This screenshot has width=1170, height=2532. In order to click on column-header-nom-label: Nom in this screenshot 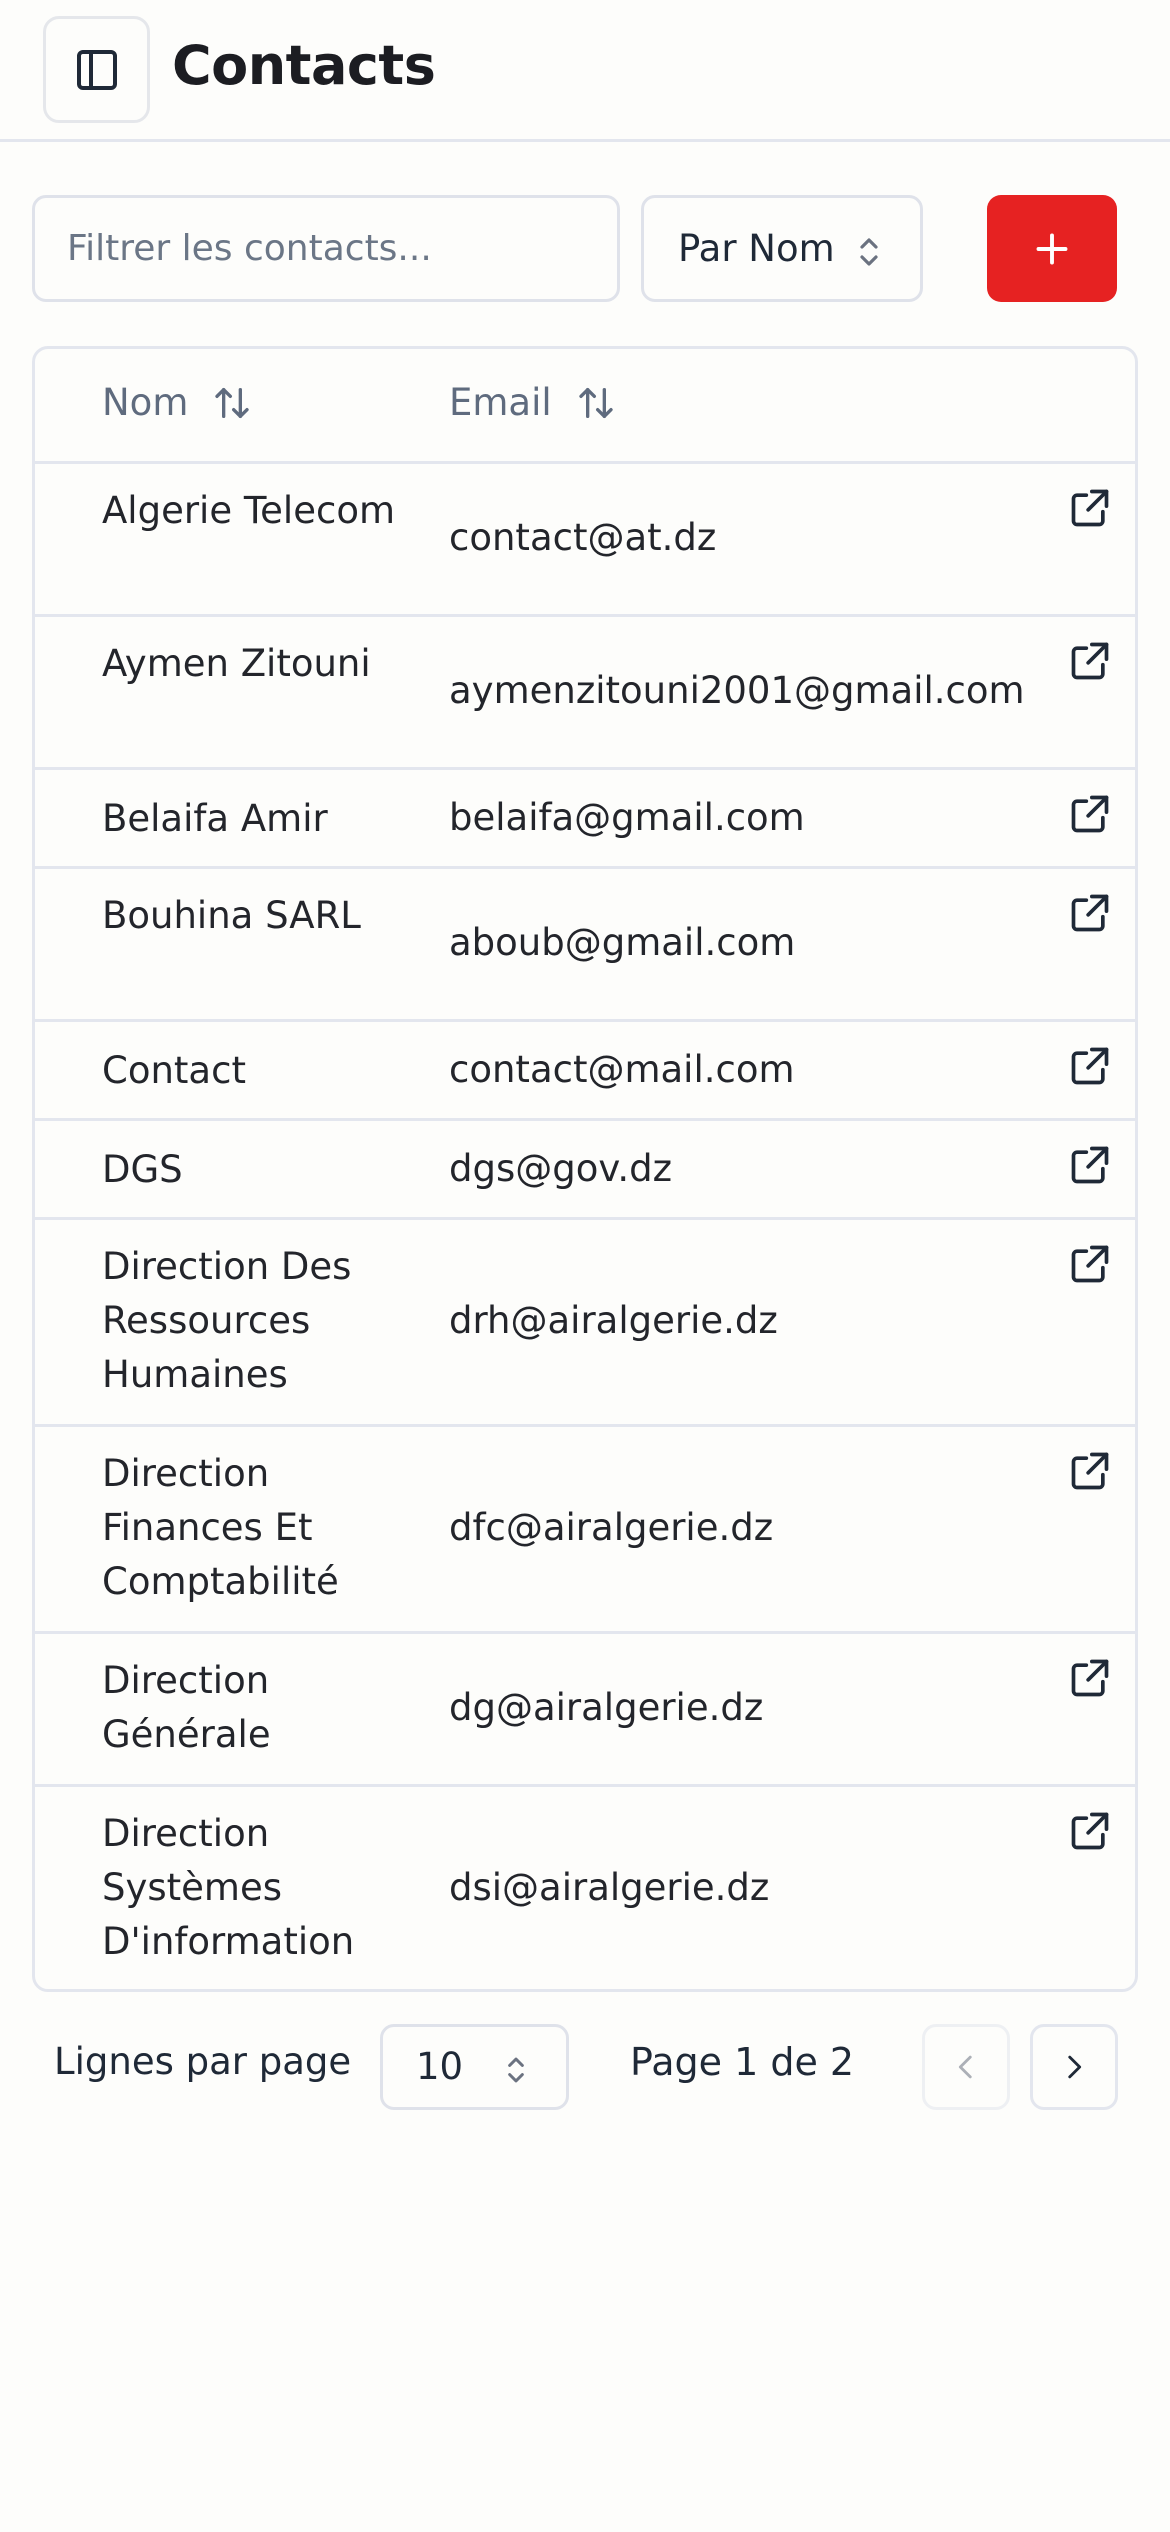, I will do `click(145, 402)`.